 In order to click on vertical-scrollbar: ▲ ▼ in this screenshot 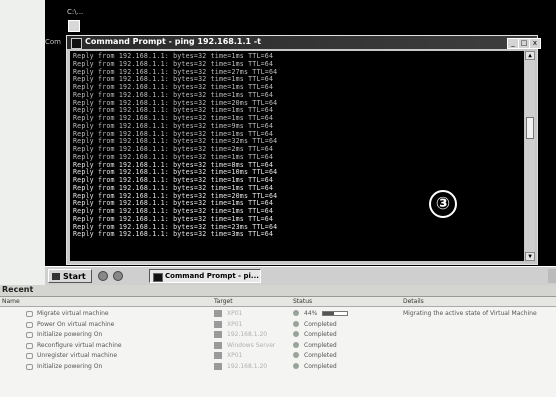, I will do `click(530, 156)`.